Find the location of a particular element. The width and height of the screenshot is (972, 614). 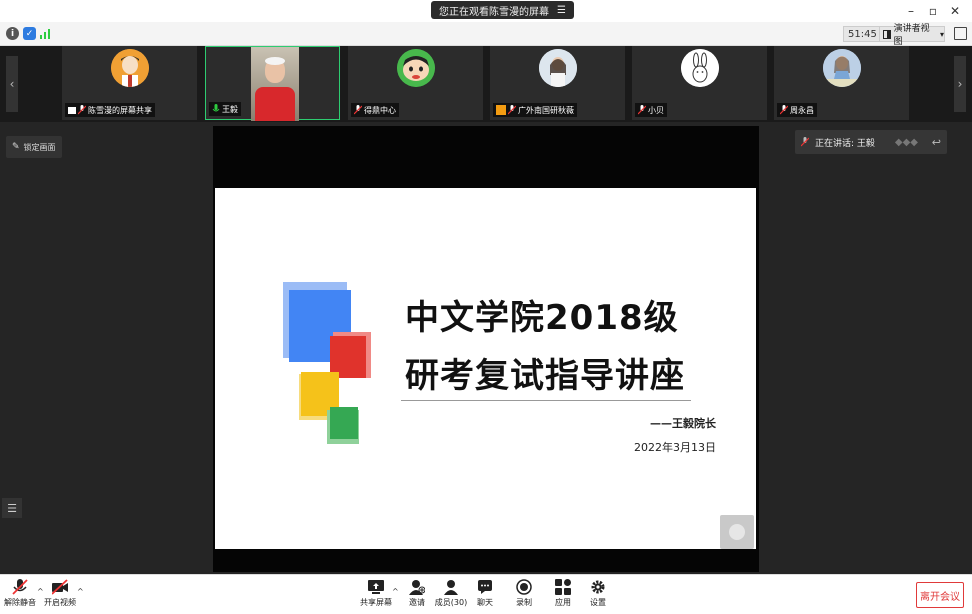

unmute-button: 解除静音 is located at coordinates (20, 595).